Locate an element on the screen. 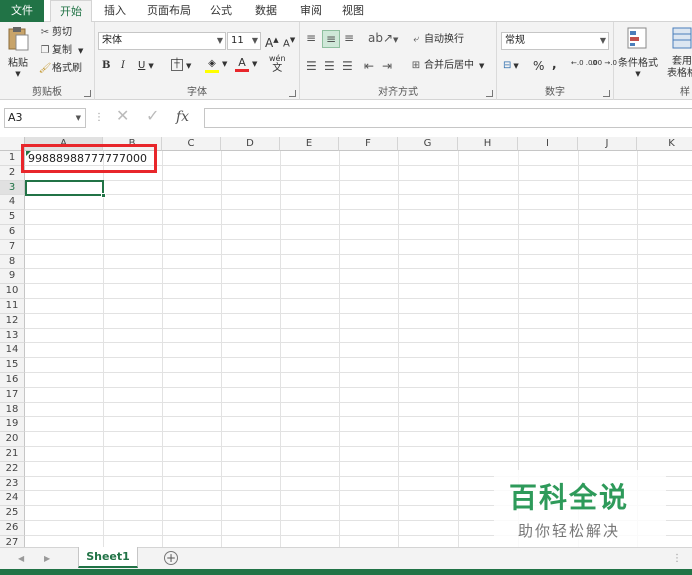  decrease-indent-icon: ⇤ is located at coordinates (369, 66).